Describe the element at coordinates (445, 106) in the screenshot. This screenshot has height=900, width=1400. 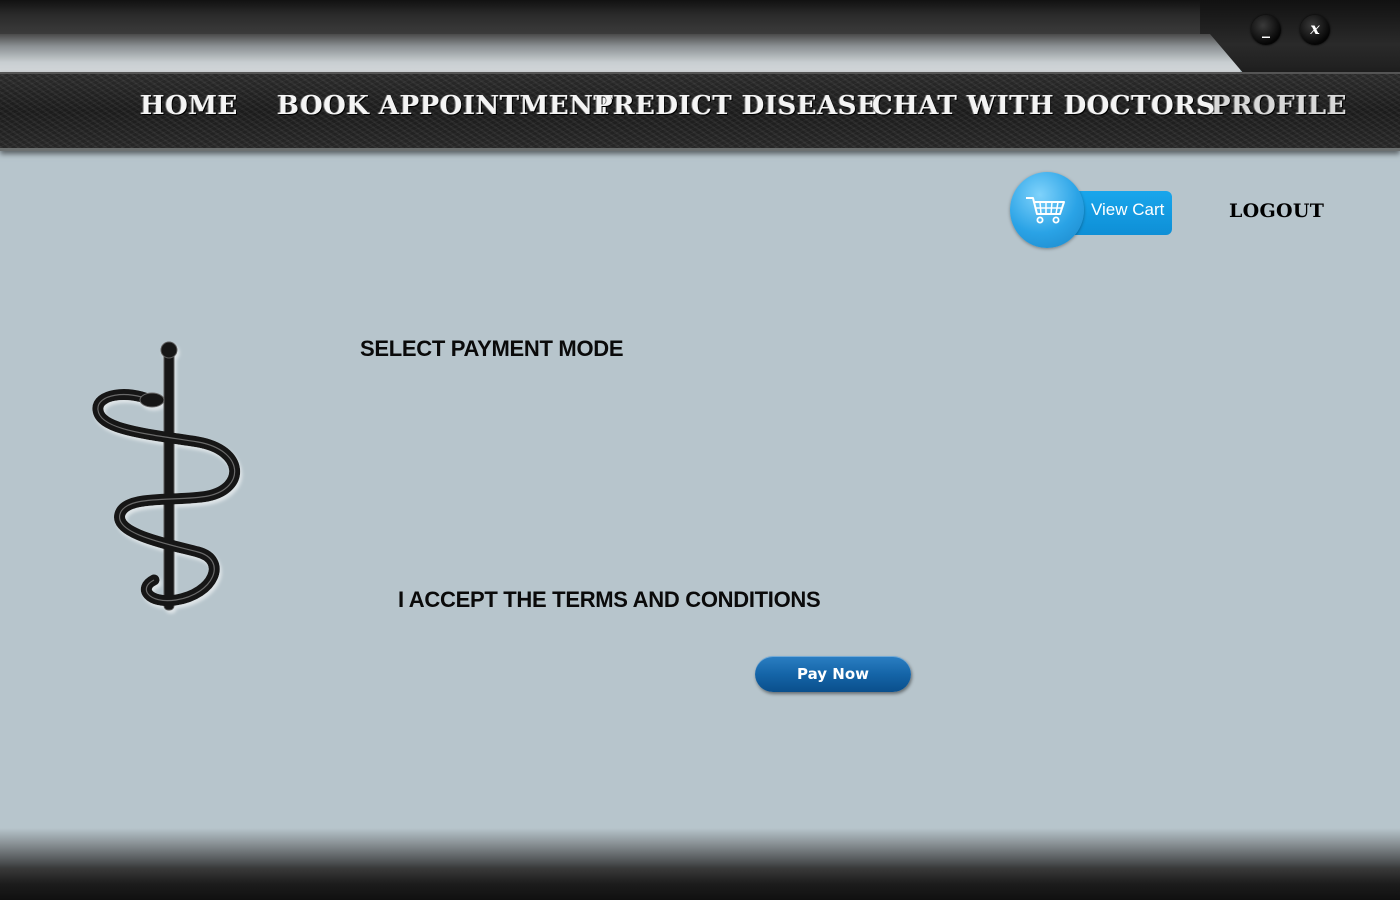
I see `nav-item-book-appointment: BOOK APPOINTMENT` at that location.